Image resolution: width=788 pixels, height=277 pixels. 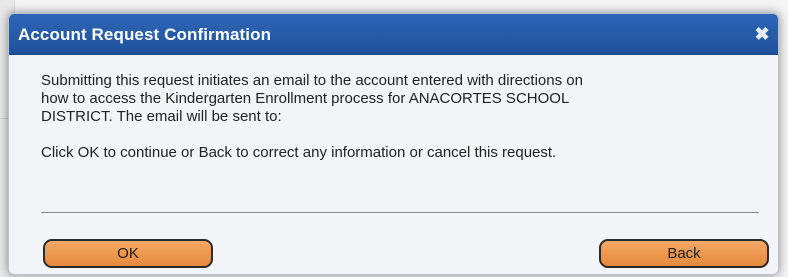 I want to click on dialog-titlebar: Account Request Confirmation ✖, so click(x=393, y=34).